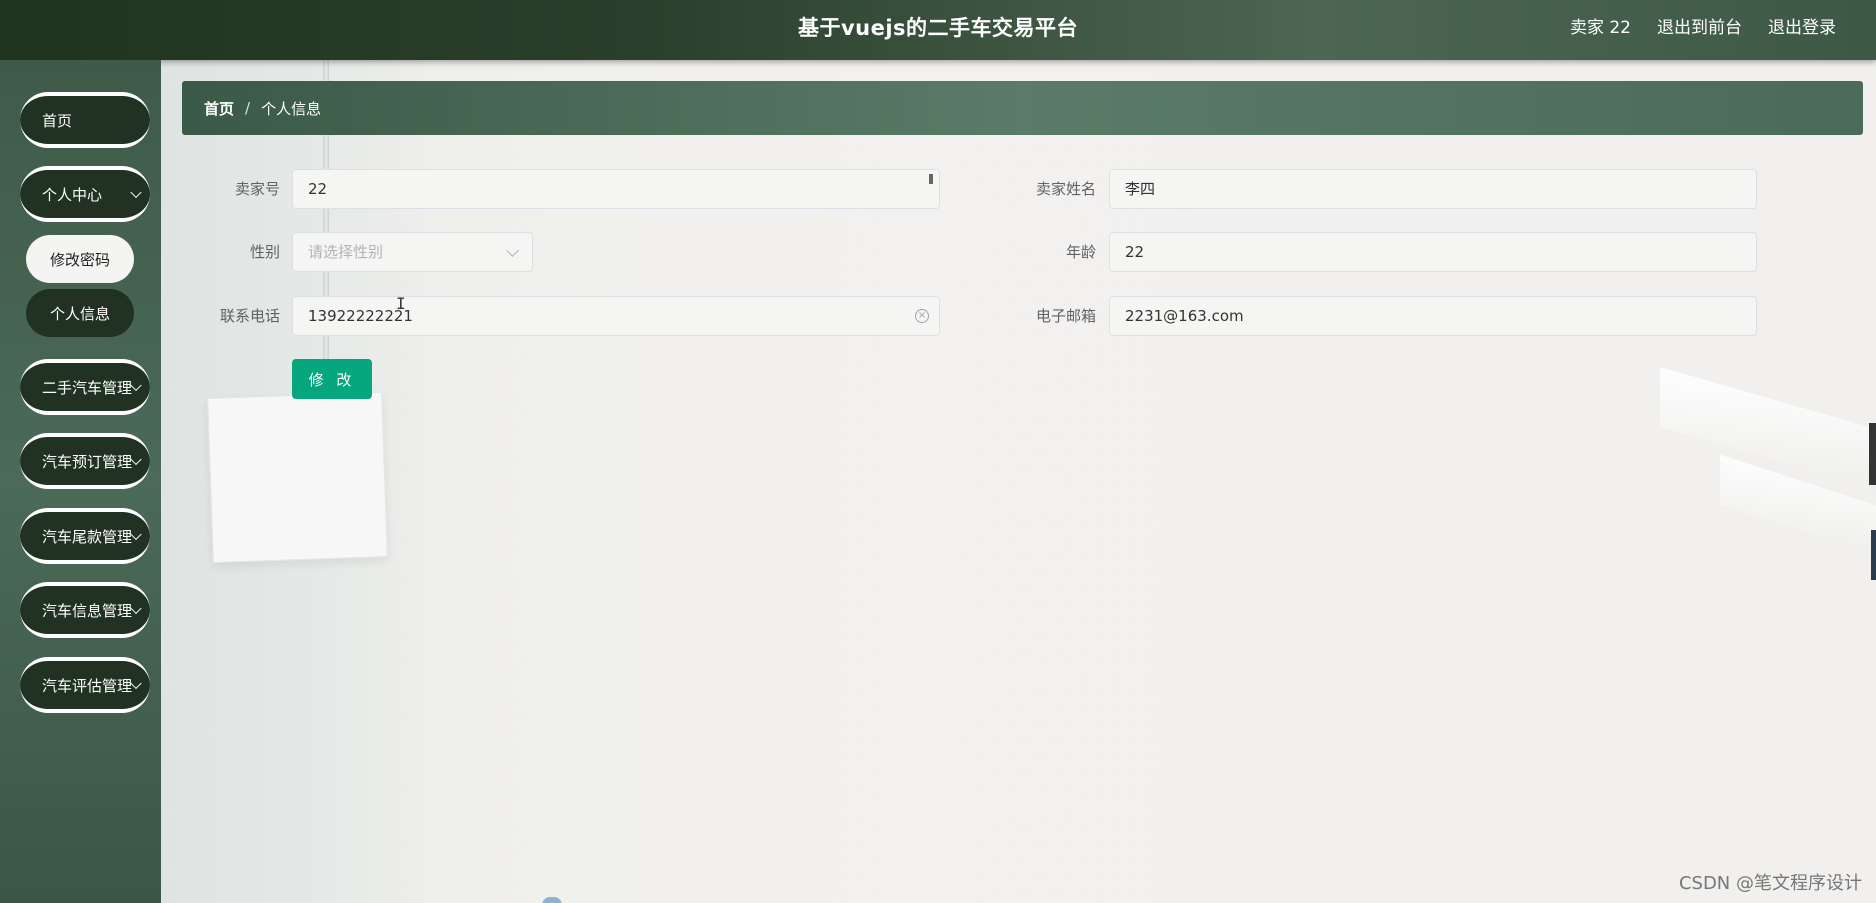  Describe the element at coordinates (57, 120) in the screenshot. I see `sidebar-item-label: 首页` at that location.